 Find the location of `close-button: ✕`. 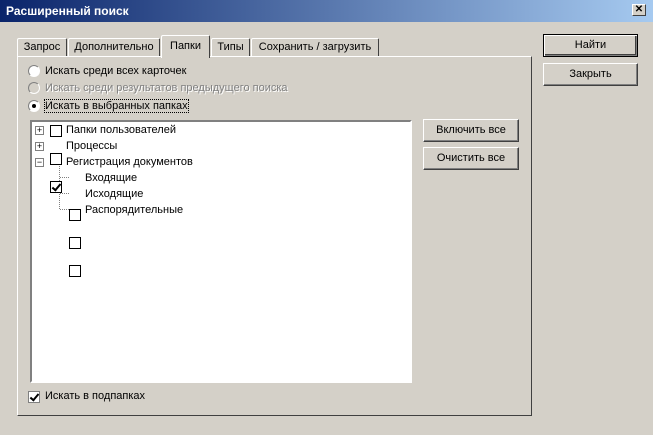

close-button: ✕ is located at coordinates (639, 10).